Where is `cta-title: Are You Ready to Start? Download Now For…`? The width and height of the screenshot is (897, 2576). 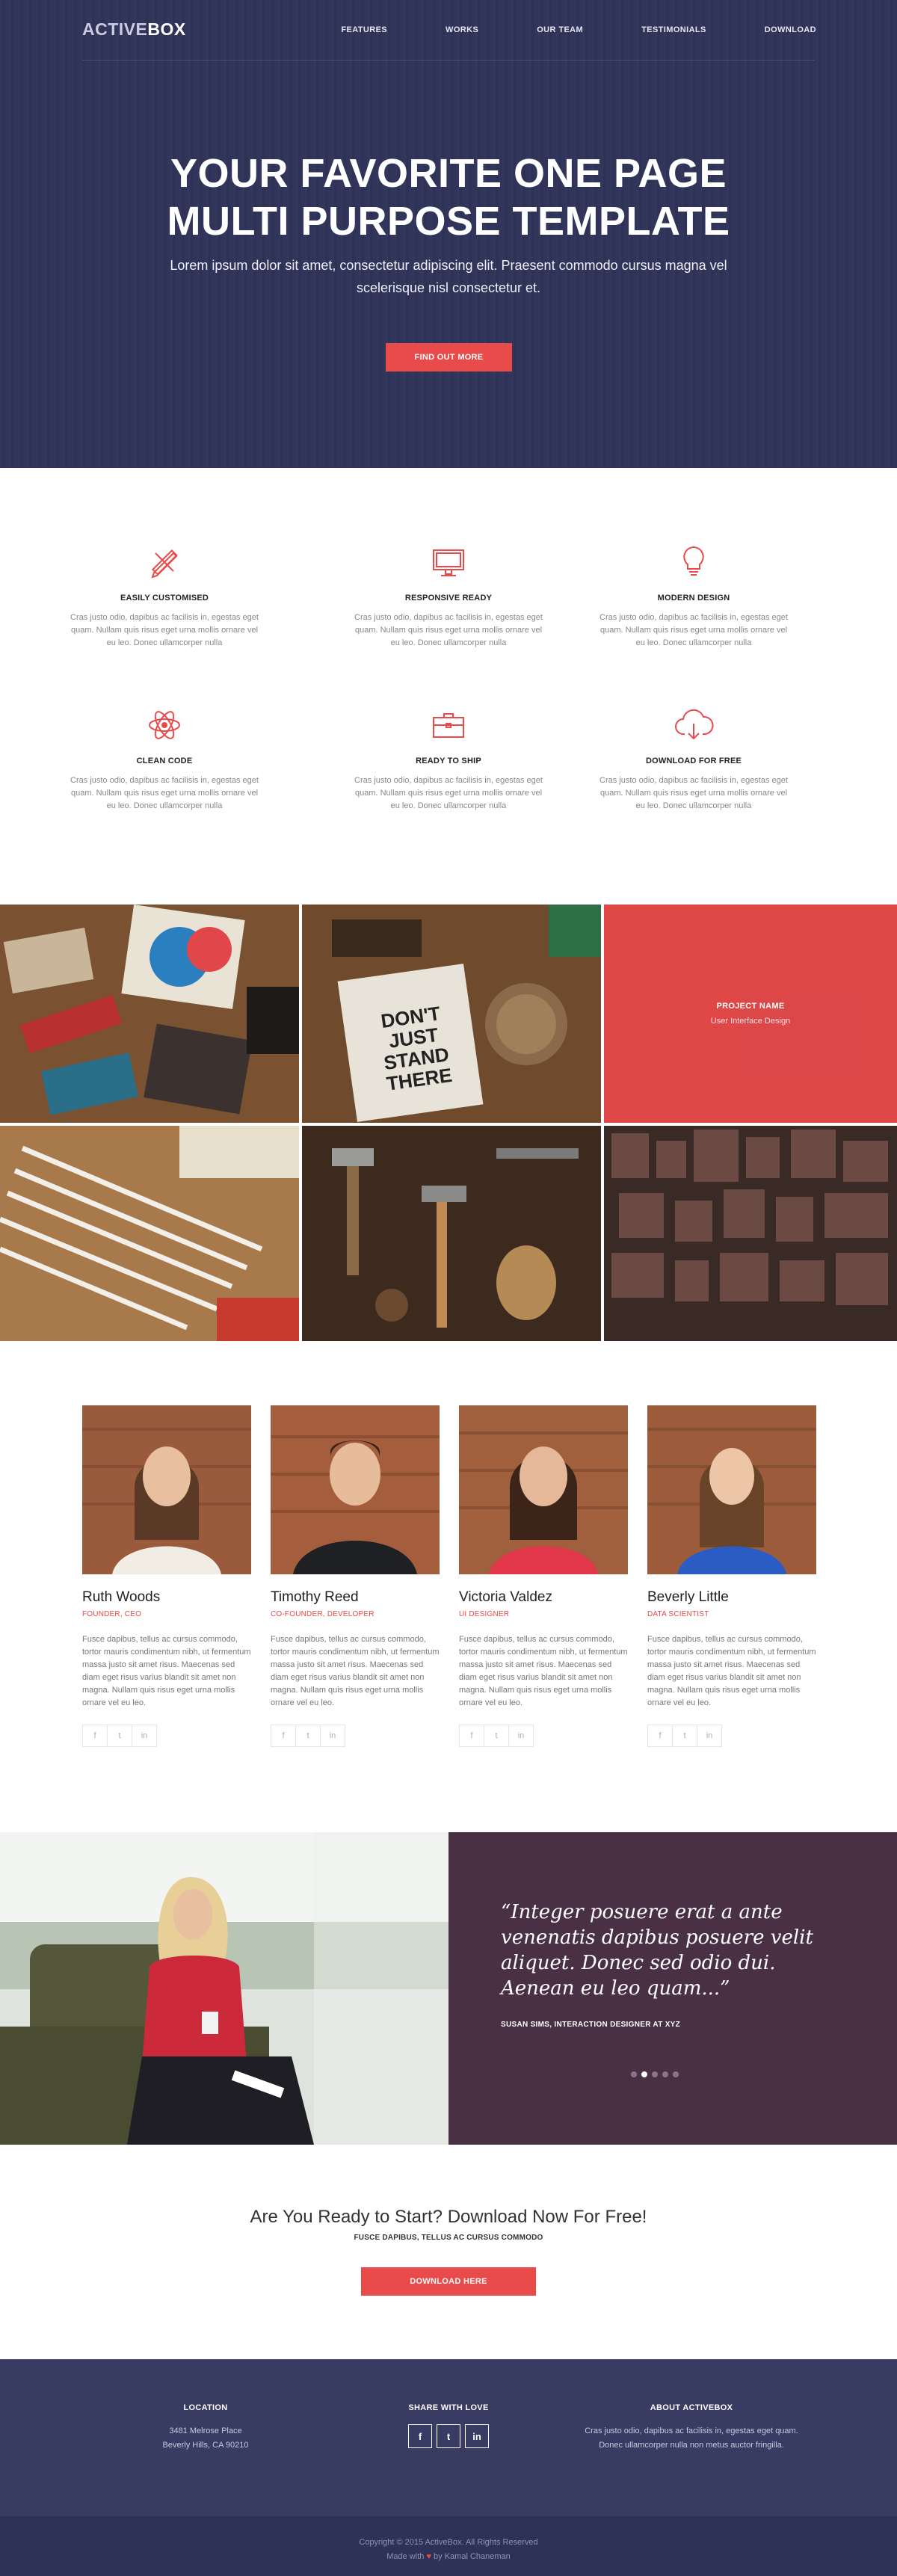
cta-title: Are You Ready to Start? Download Now For… is located at coordinates (449, 2217).